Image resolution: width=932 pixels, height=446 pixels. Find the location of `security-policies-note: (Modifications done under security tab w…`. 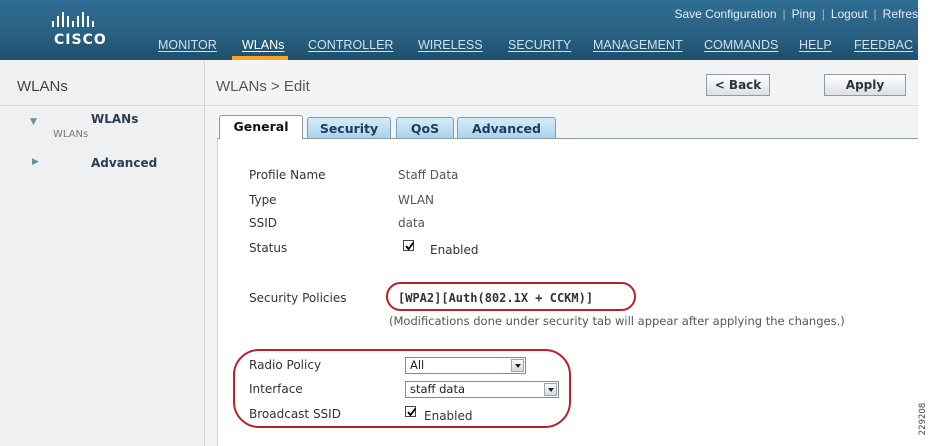

security-policies-note: (Modifications done under security tab w… is located at coordinates (617, 321).